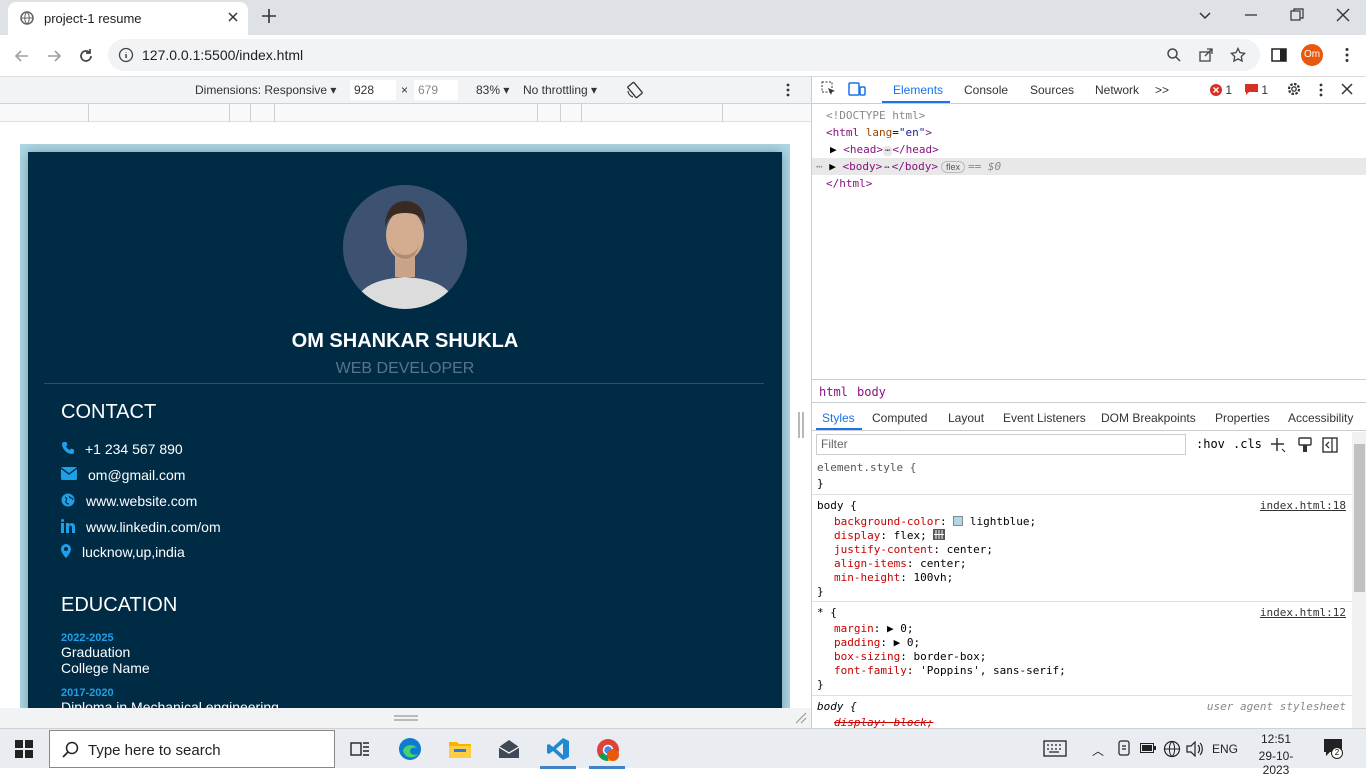  What do you see at coordinates (1343, 15) in the screenshot?
I see `close-window-icon` at bounding box center [1343, 15].